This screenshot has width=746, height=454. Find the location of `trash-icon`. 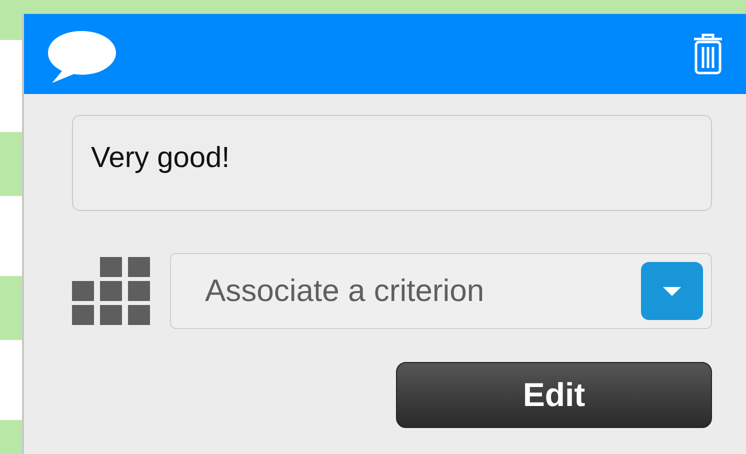

trash-icon is located at coordinates (708, 54).